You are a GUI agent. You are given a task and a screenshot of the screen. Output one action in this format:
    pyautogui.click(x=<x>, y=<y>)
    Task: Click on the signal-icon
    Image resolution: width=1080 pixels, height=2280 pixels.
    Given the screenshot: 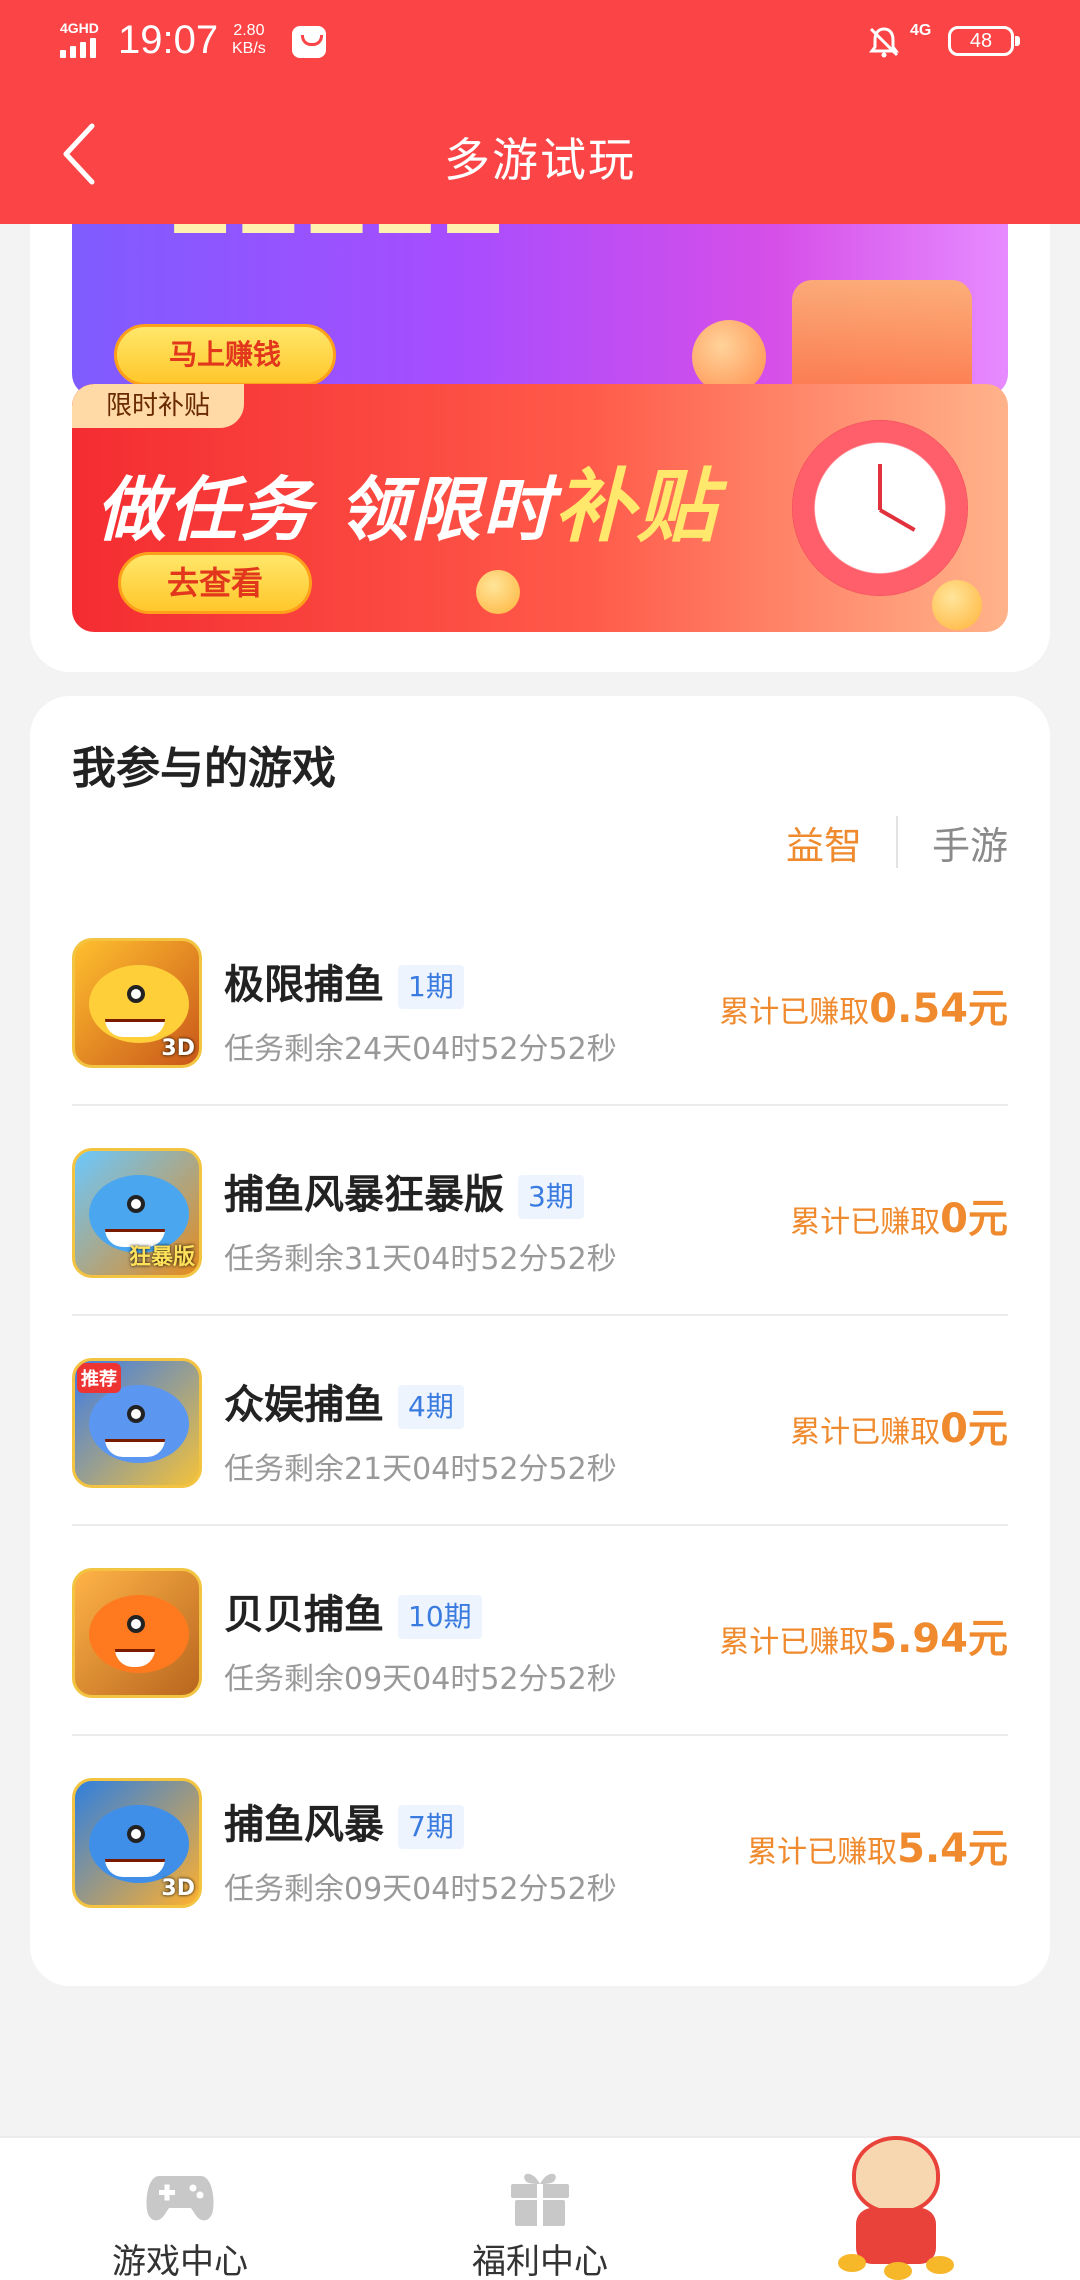 What is the action you would take?
    pyautogui.click(x=82, y=47)
    